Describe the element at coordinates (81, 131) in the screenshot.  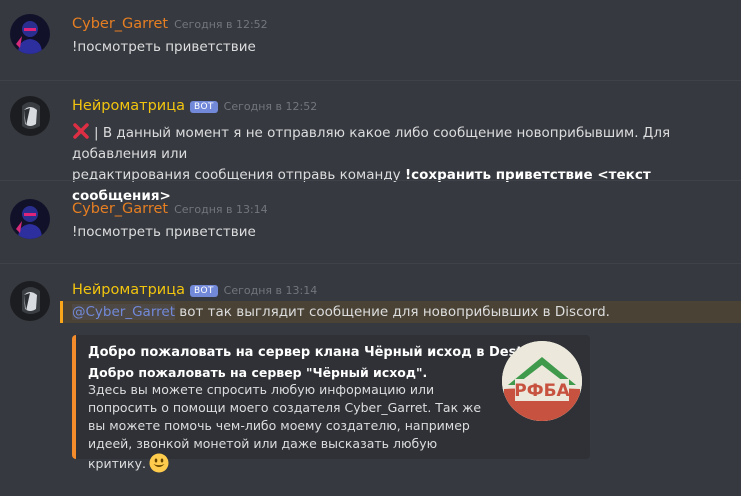
I see `cross-mark-icon` at that location.